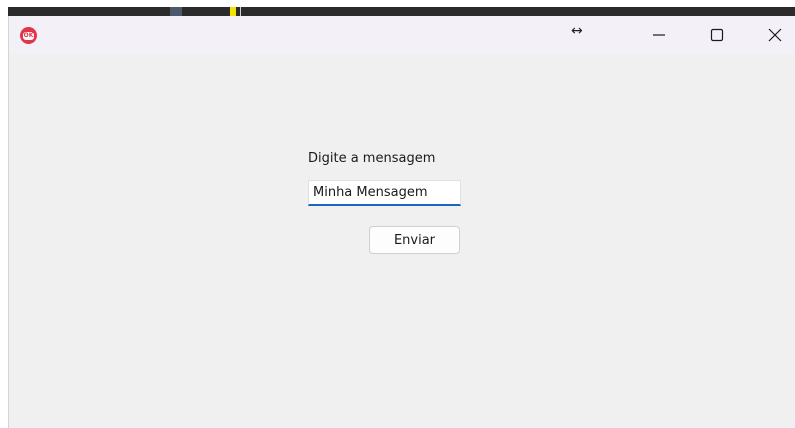 This screenshot has height=428, width=795. I want to click on message-prompt-label: Digite a mensagem, so click(372, 158).